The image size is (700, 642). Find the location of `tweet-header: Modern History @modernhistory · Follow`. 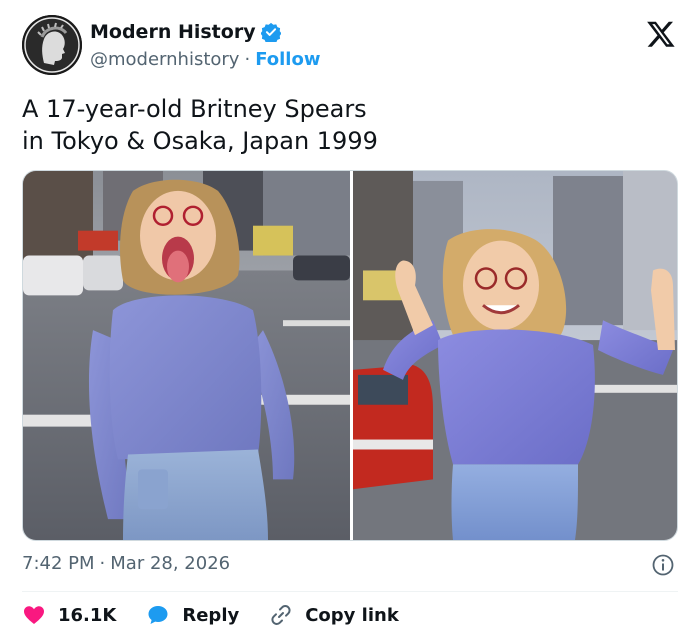

tweet-header: Modern History @modernhistory · Follow is located at coordinates (352, 47).